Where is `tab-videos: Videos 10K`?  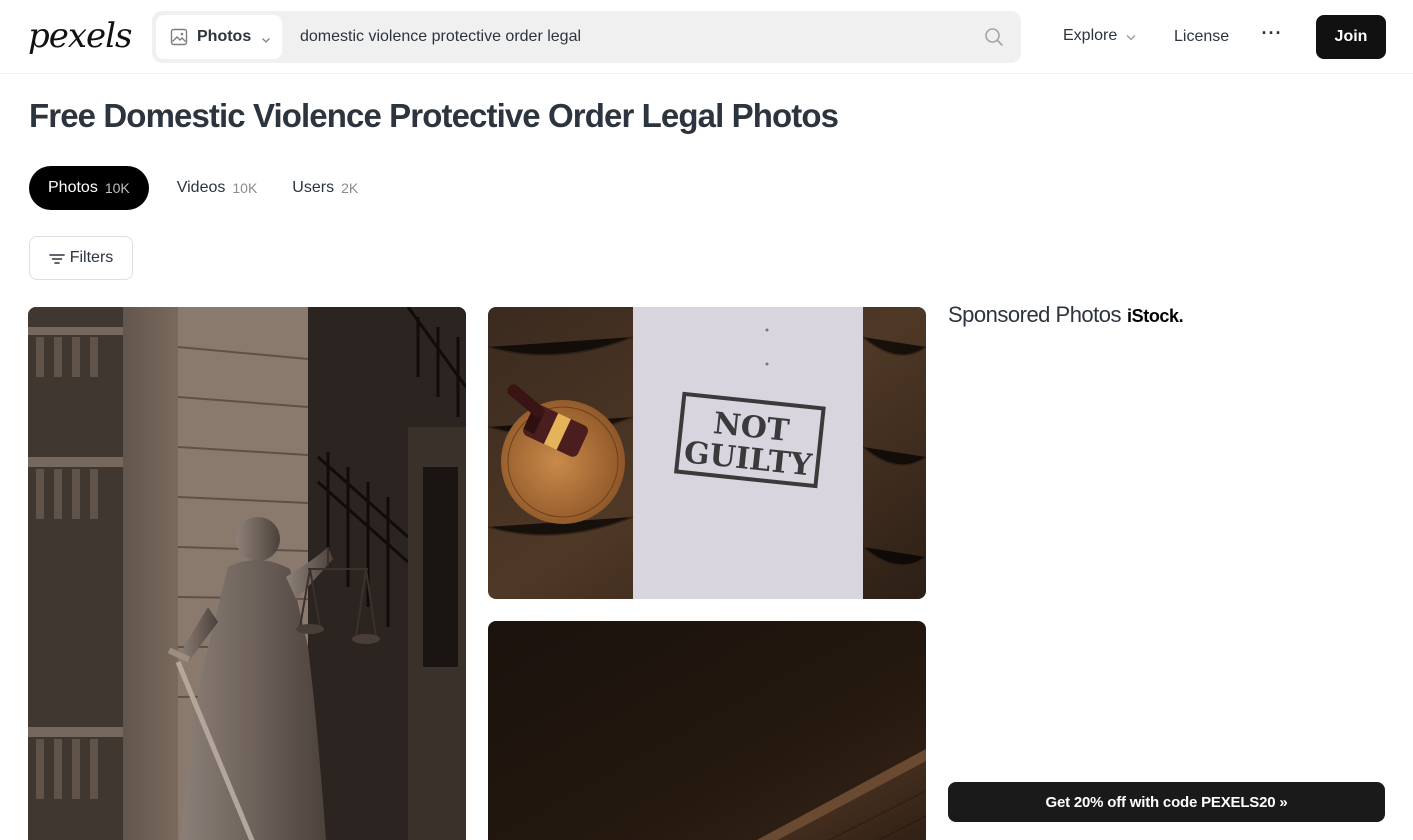
tab-videos: Videos 10K is located at coordinates (217, 188).